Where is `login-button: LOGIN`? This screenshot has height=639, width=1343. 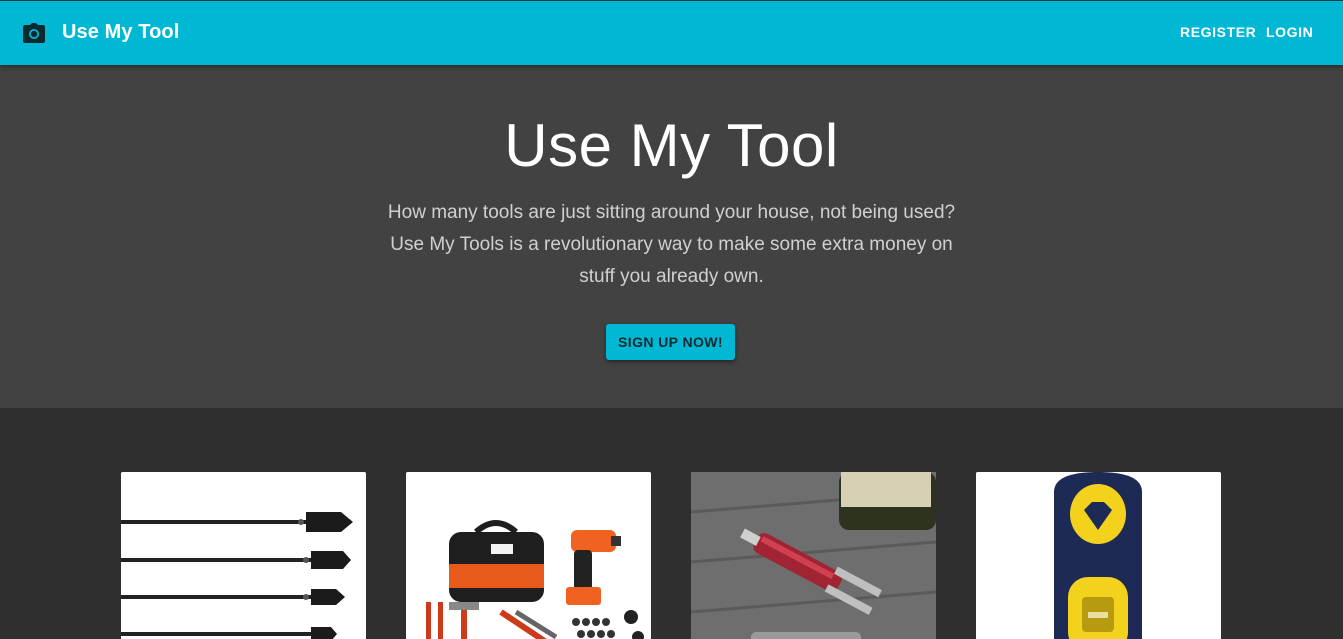 login-button: LOGIN is located at coordinates (1289, 32).